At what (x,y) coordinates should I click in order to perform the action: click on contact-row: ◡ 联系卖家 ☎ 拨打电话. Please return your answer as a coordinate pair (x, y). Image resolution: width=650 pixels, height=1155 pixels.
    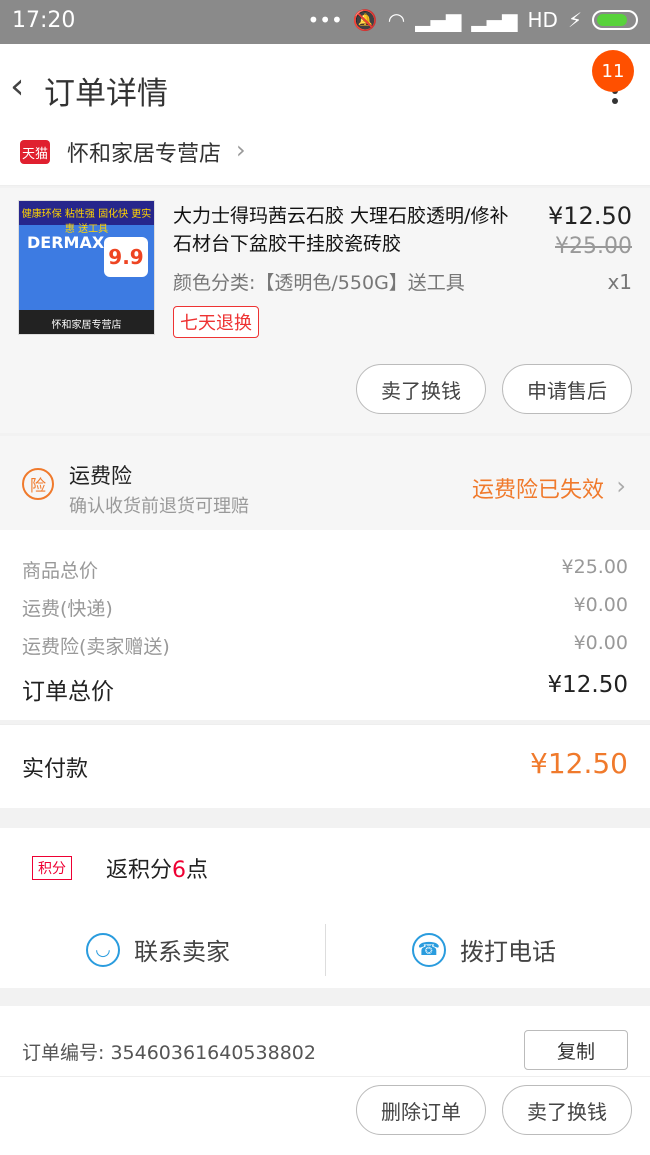
    Looking at the image, I should click on (325, 951).